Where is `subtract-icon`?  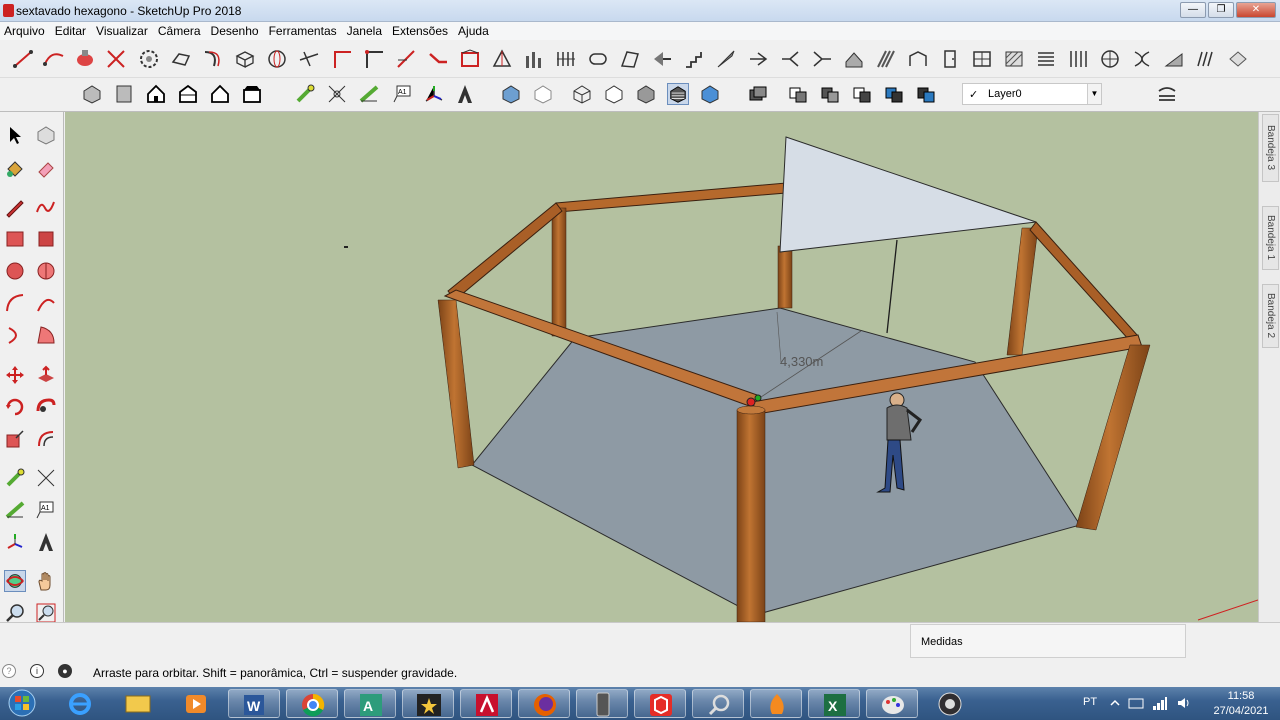
subtract-icon is located at coordinates (894, 94).